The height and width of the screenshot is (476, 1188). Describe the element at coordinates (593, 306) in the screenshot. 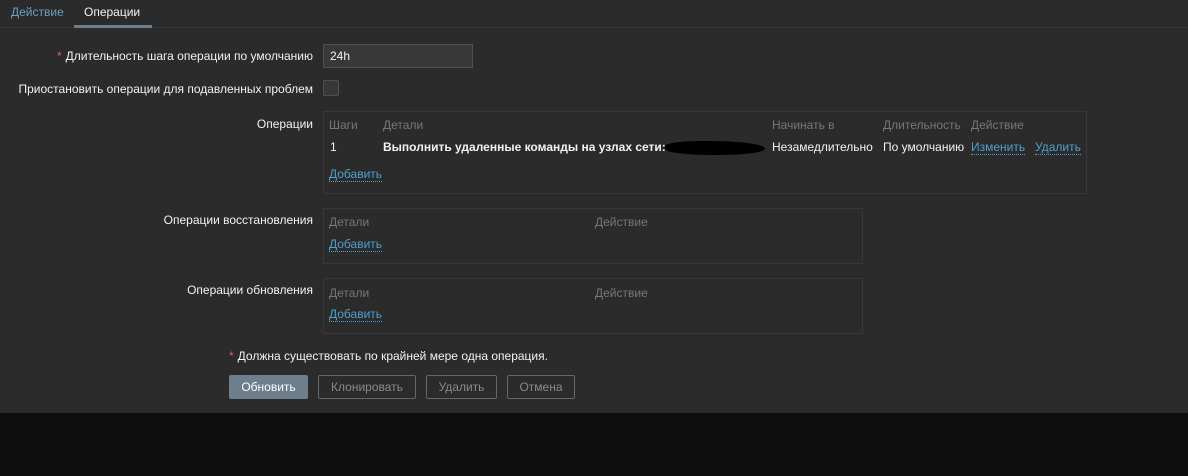

I see `update-table` at that location.